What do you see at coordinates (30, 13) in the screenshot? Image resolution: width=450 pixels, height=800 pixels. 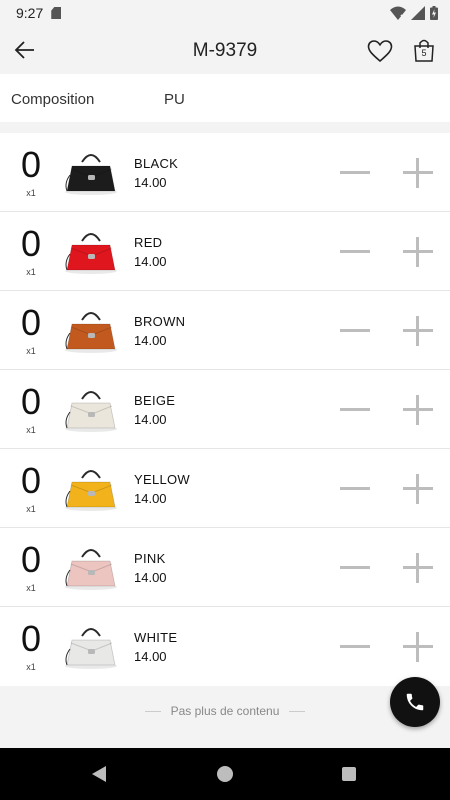 I see `status-time: 9:27` at bounding box center [30, 13].